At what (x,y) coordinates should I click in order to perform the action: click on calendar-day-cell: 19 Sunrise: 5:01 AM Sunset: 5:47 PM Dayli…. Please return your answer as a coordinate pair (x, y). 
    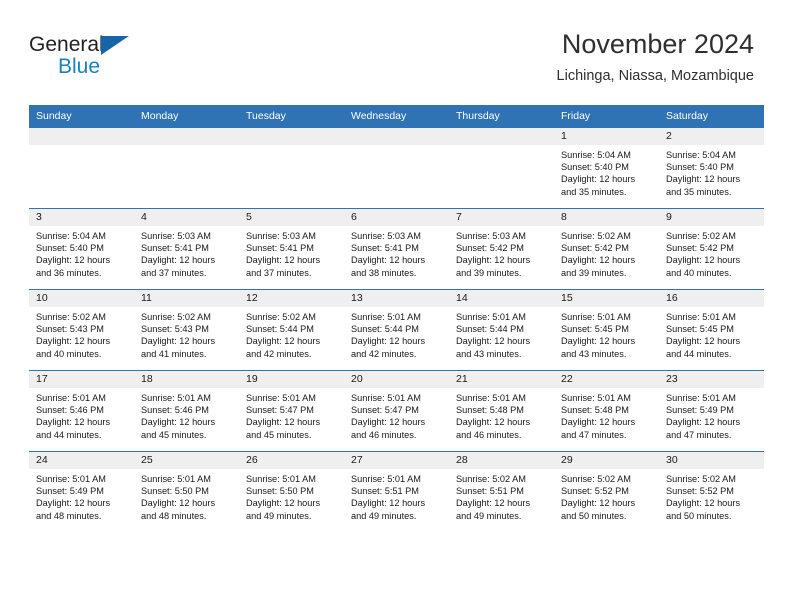
    Looking at the image, I should click on (291, 411).